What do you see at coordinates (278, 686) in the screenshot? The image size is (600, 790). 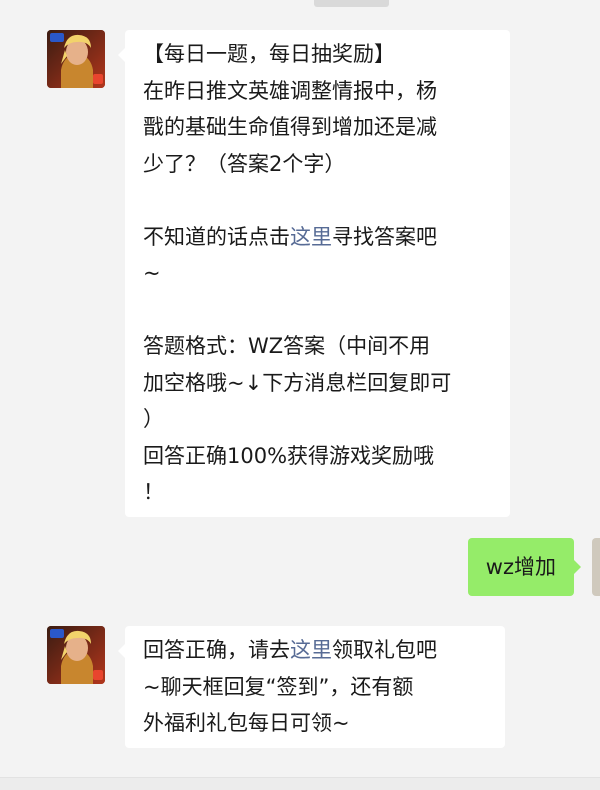 I see `message-line: ~聊天框回复“签到”，还有额` at bounding box center [278, 686].